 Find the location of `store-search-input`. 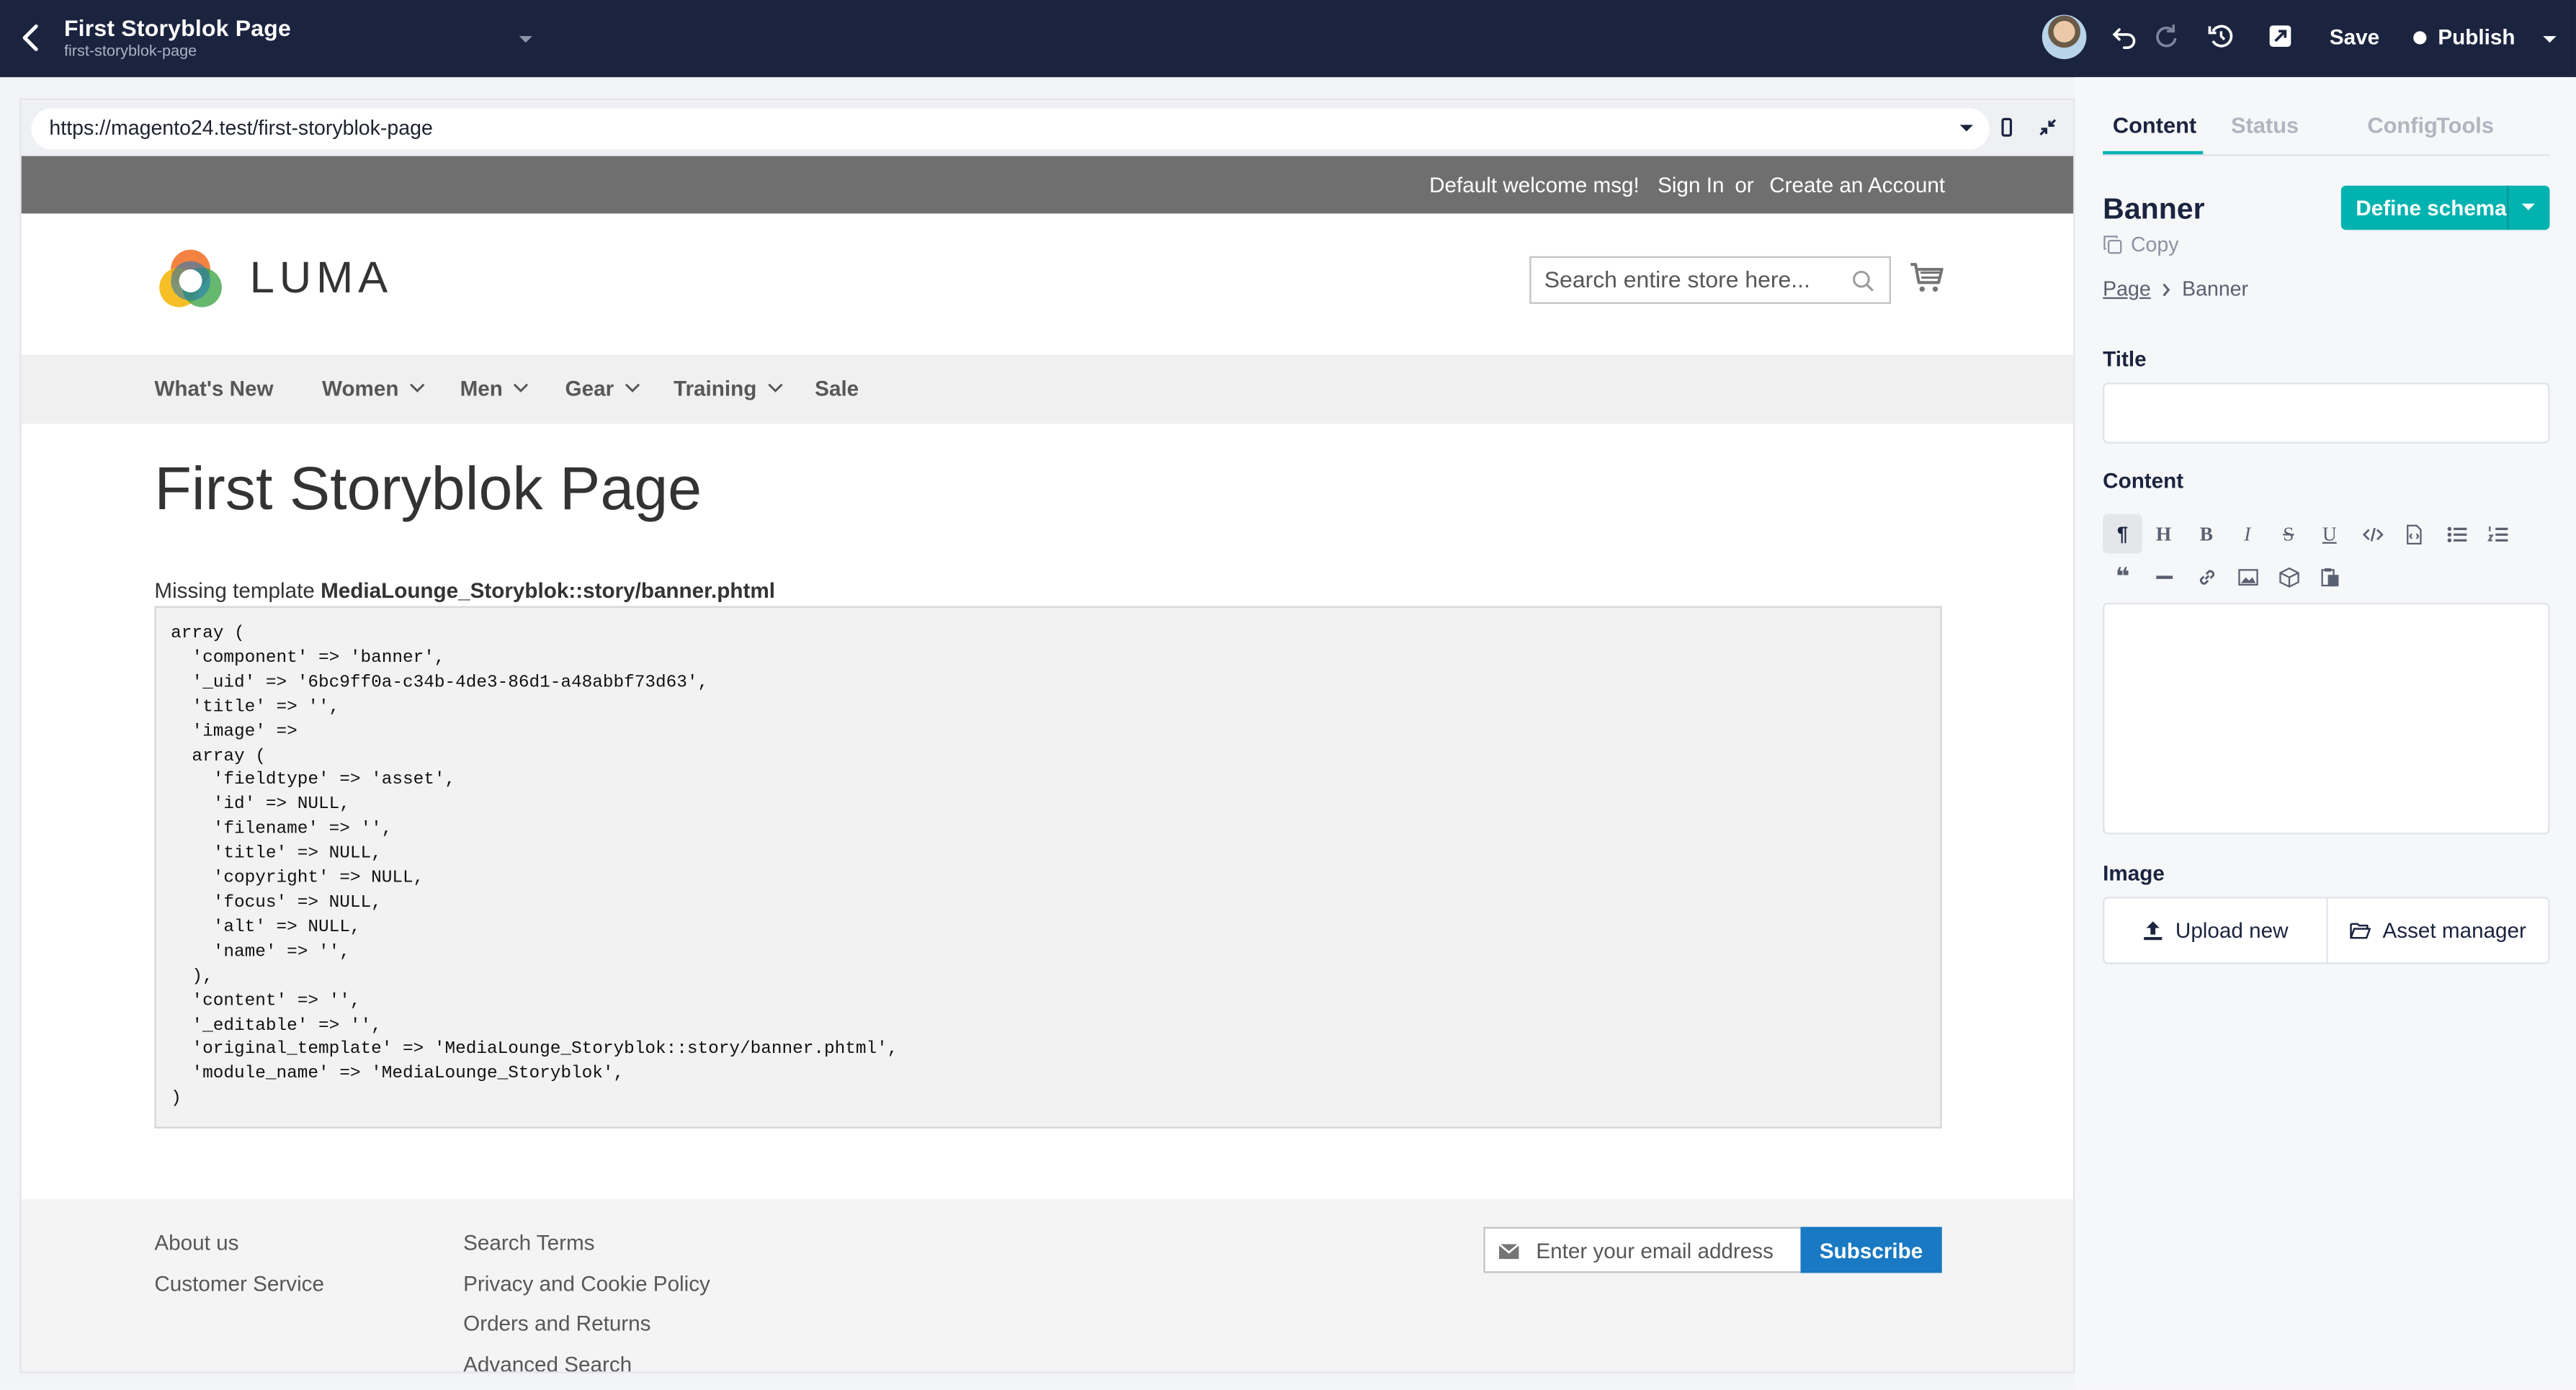

store-search-input is located at coordinates (1692, 279).